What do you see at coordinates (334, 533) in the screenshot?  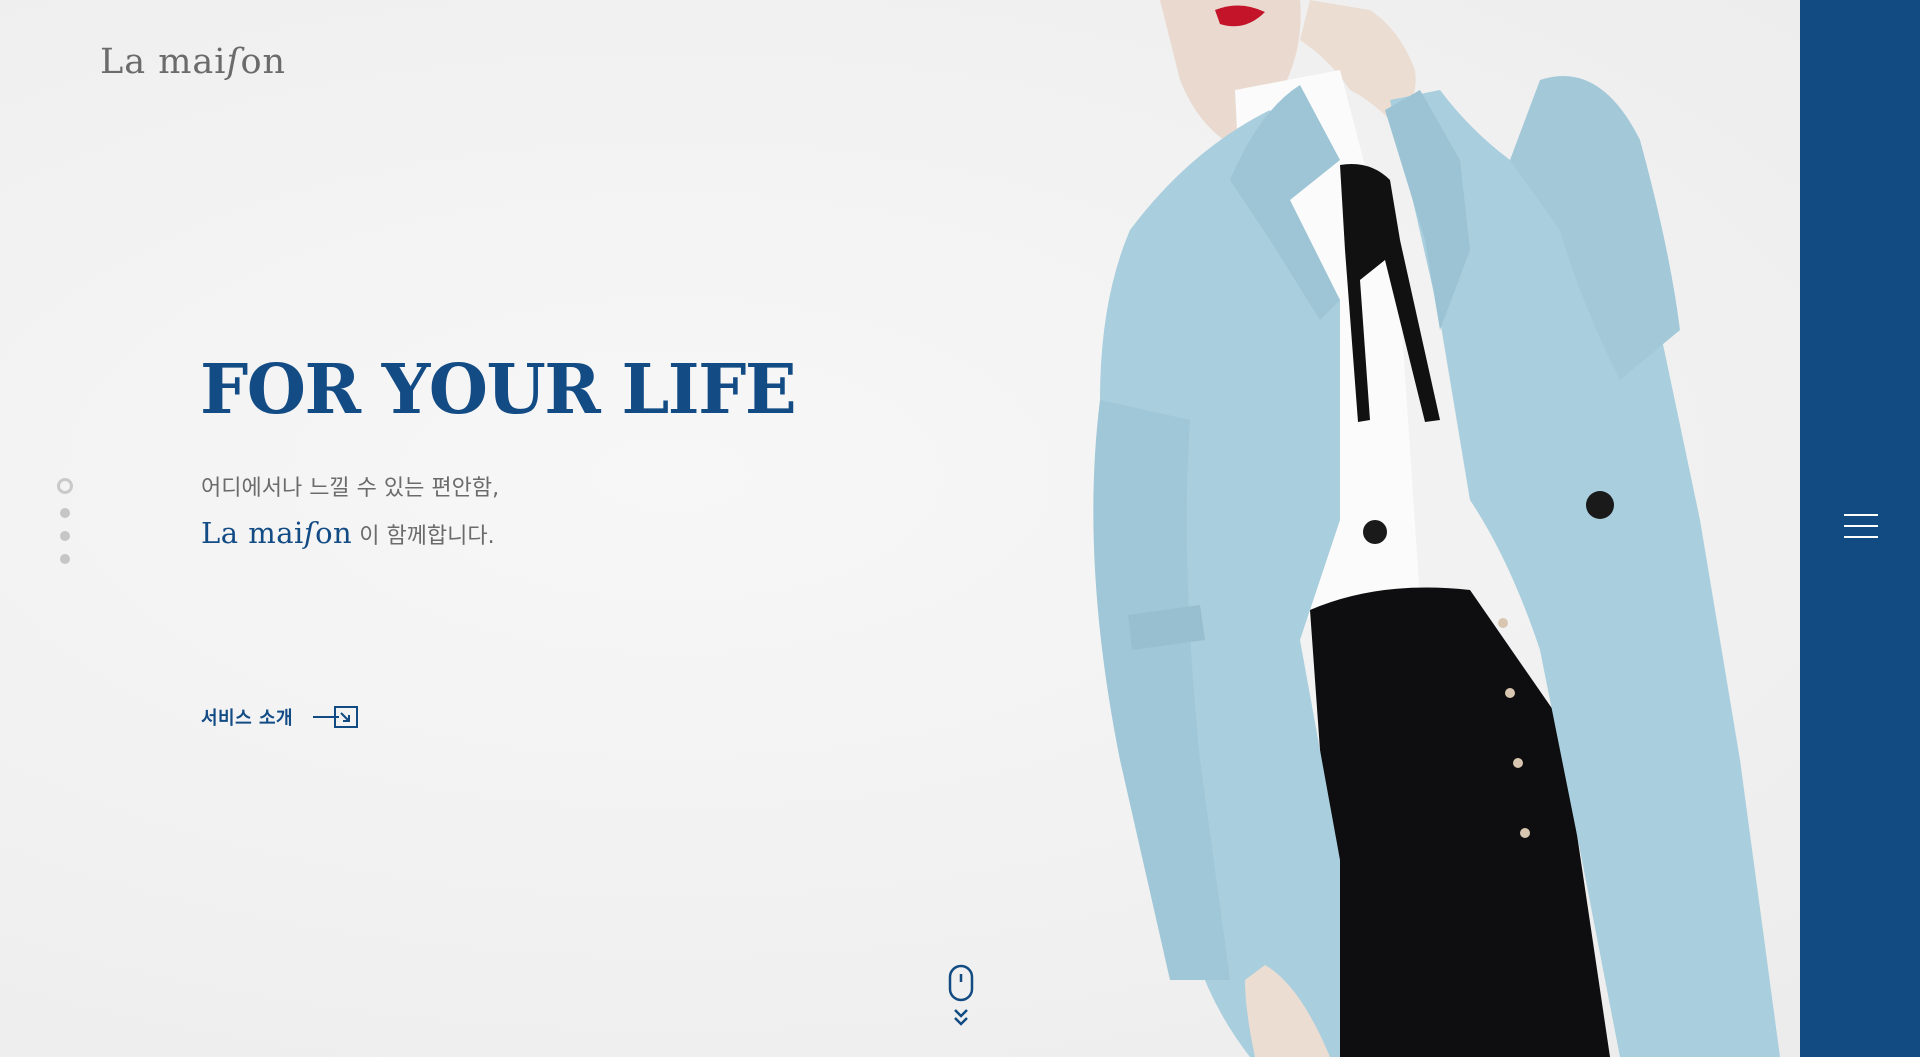 I see `subcopy-brand-end: on` at bounding box center [334, 533].